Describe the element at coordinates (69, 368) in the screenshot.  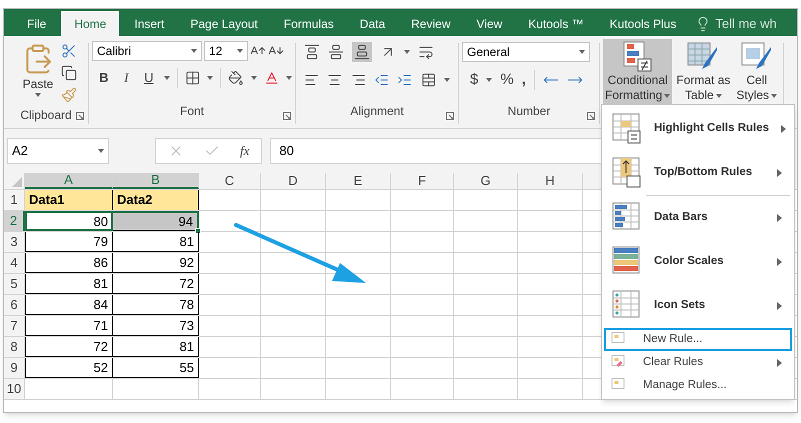
I see `table-cell: 52` at that location.